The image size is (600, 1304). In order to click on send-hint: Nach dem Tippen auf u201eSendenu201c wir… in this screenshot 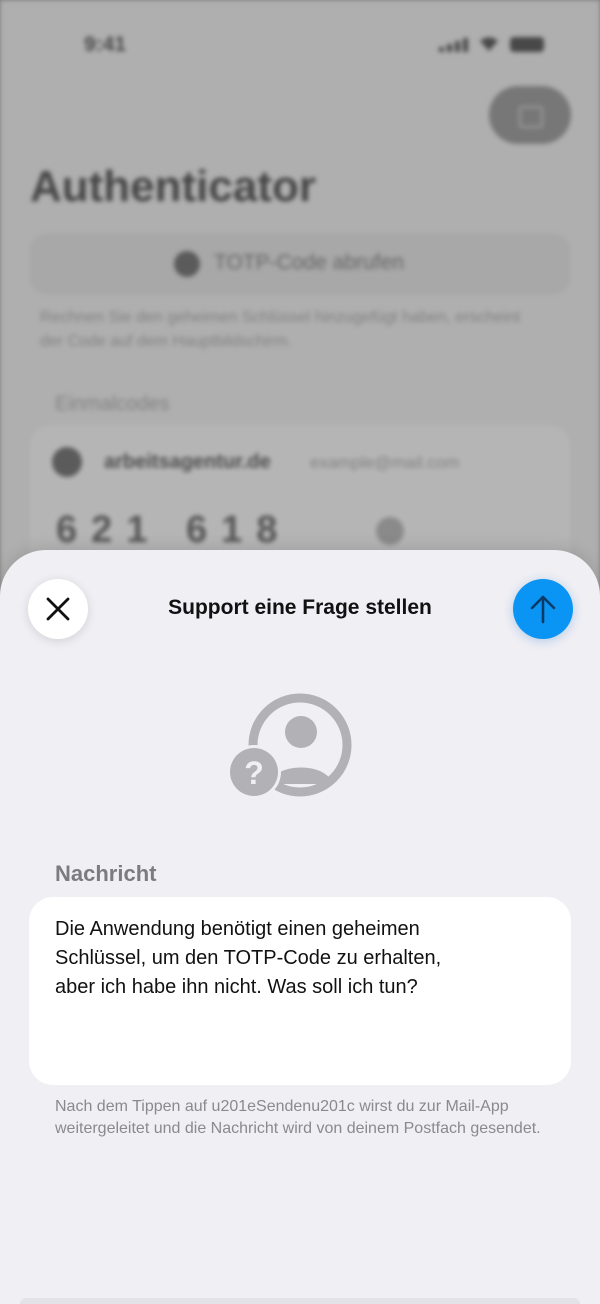, I will do `click(298, 1117)`.